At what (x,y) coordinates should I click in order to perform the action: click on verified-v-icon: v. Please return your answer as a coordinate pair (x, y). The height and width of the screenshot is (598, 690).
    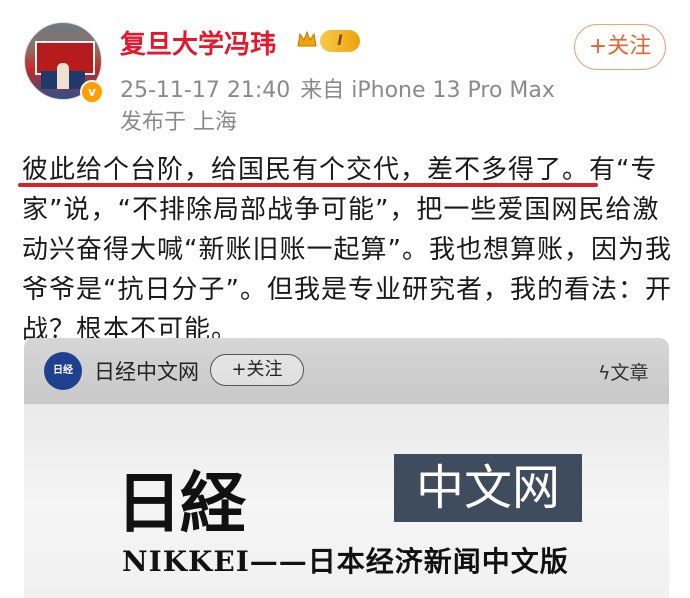
    Looking at the image, I should click on (92, 92).